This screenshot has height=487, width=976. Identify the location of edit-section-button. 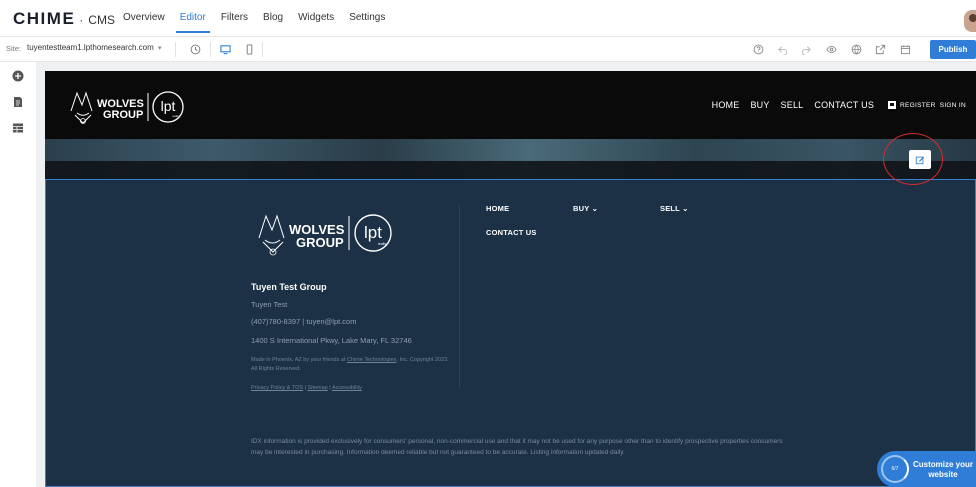
(920, 159).